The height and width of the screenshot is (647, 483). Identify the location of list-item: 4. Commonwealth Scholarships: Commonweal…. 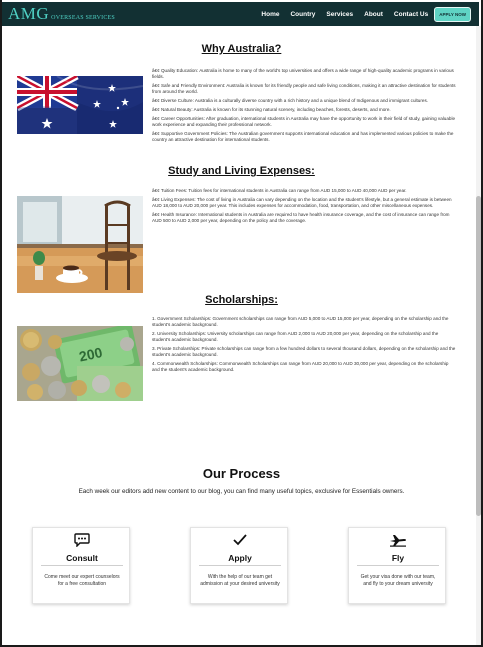
(300, 366).